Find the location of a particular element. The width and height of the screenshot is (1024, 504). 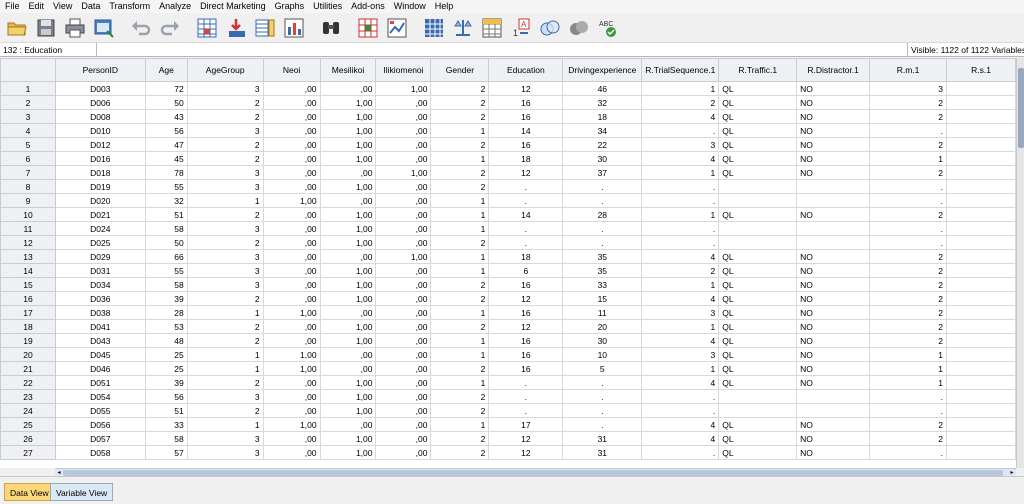

insert-variable-icon is located at coordinates (397, 28).